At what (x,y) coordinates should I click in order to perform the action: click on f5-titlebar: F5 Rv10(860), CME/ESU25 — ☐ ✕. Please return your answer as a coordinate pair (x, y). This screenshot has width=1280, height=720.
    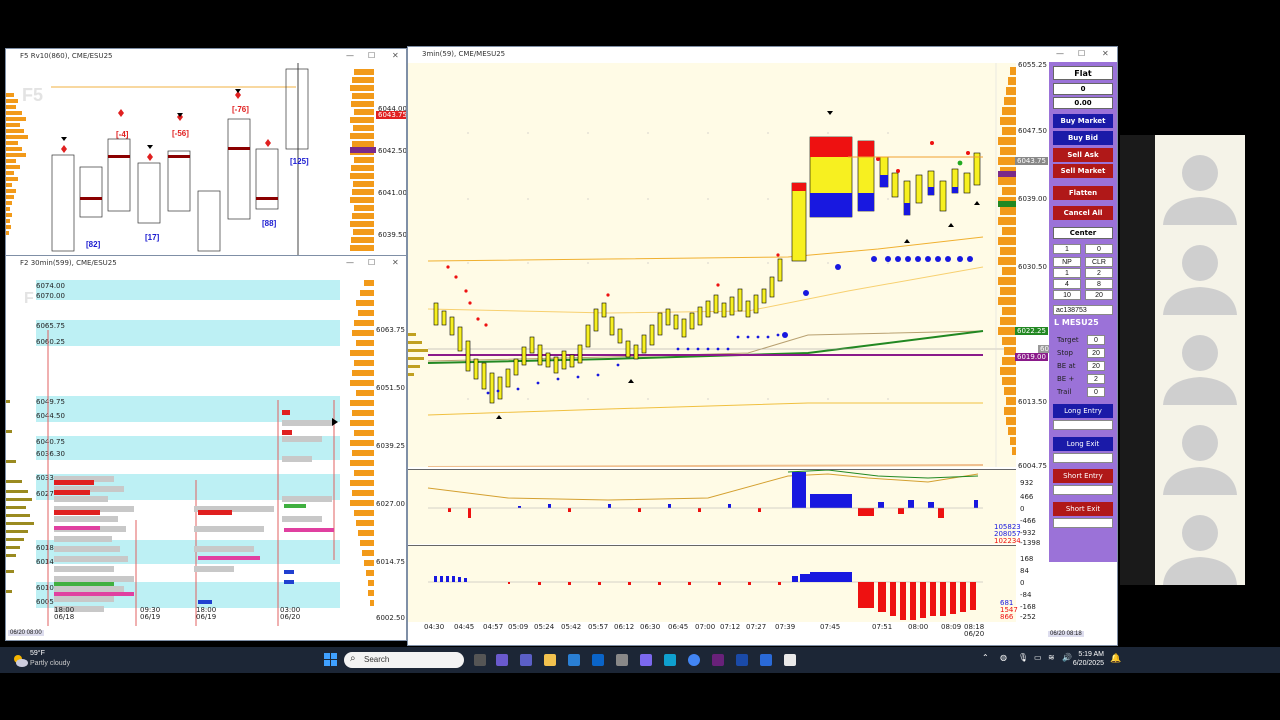
    Looking at the image, I should click on (206, 56).